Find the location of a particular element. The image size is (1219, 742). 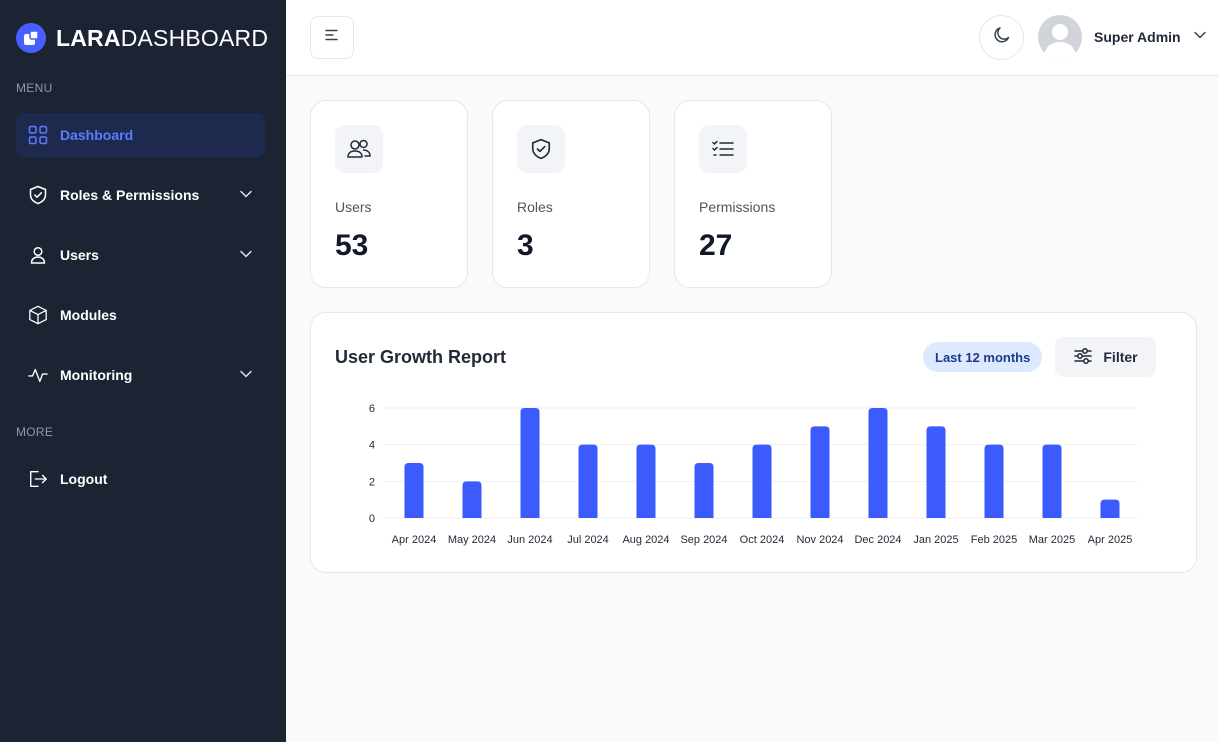

stat-label: Roles is located at coordinates (535, 207).